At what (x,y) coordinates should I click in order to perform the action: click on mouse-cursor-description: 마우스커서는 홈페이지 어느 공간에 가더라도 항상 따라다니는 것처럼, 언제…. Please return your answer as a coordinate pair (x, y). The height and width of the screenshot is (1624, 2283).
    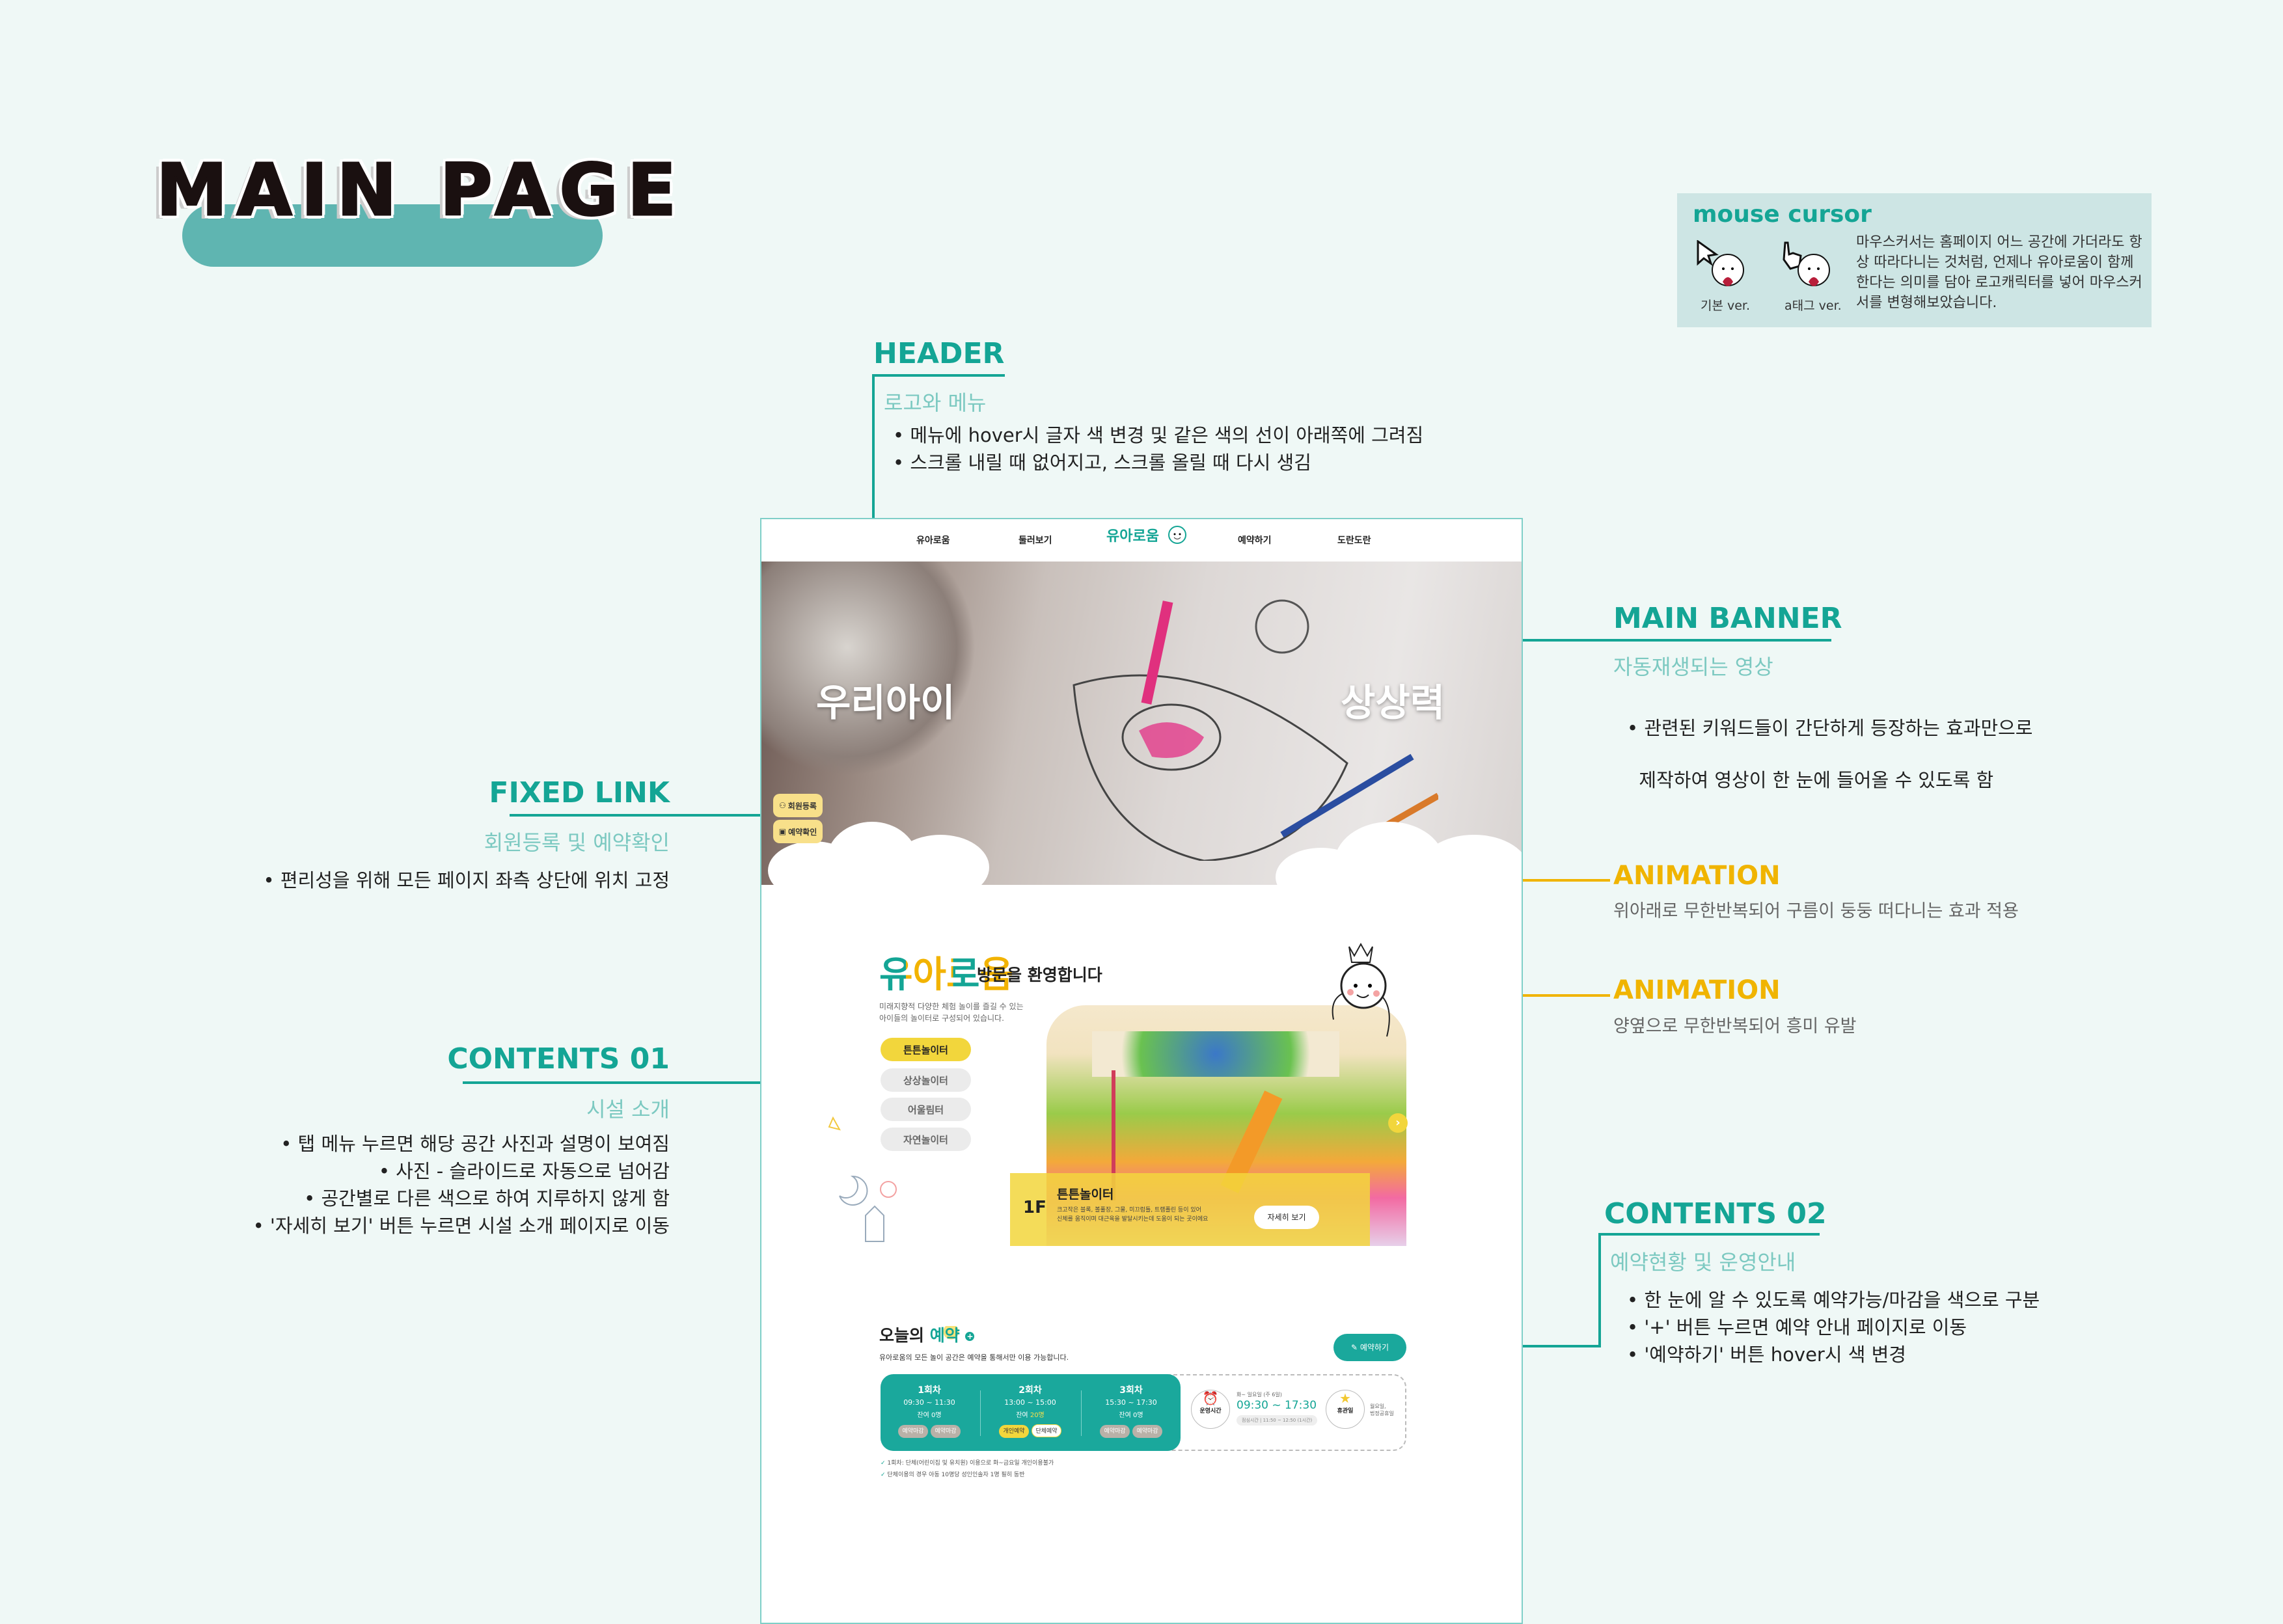
    Looking at the image, I should click on (1999, 272).